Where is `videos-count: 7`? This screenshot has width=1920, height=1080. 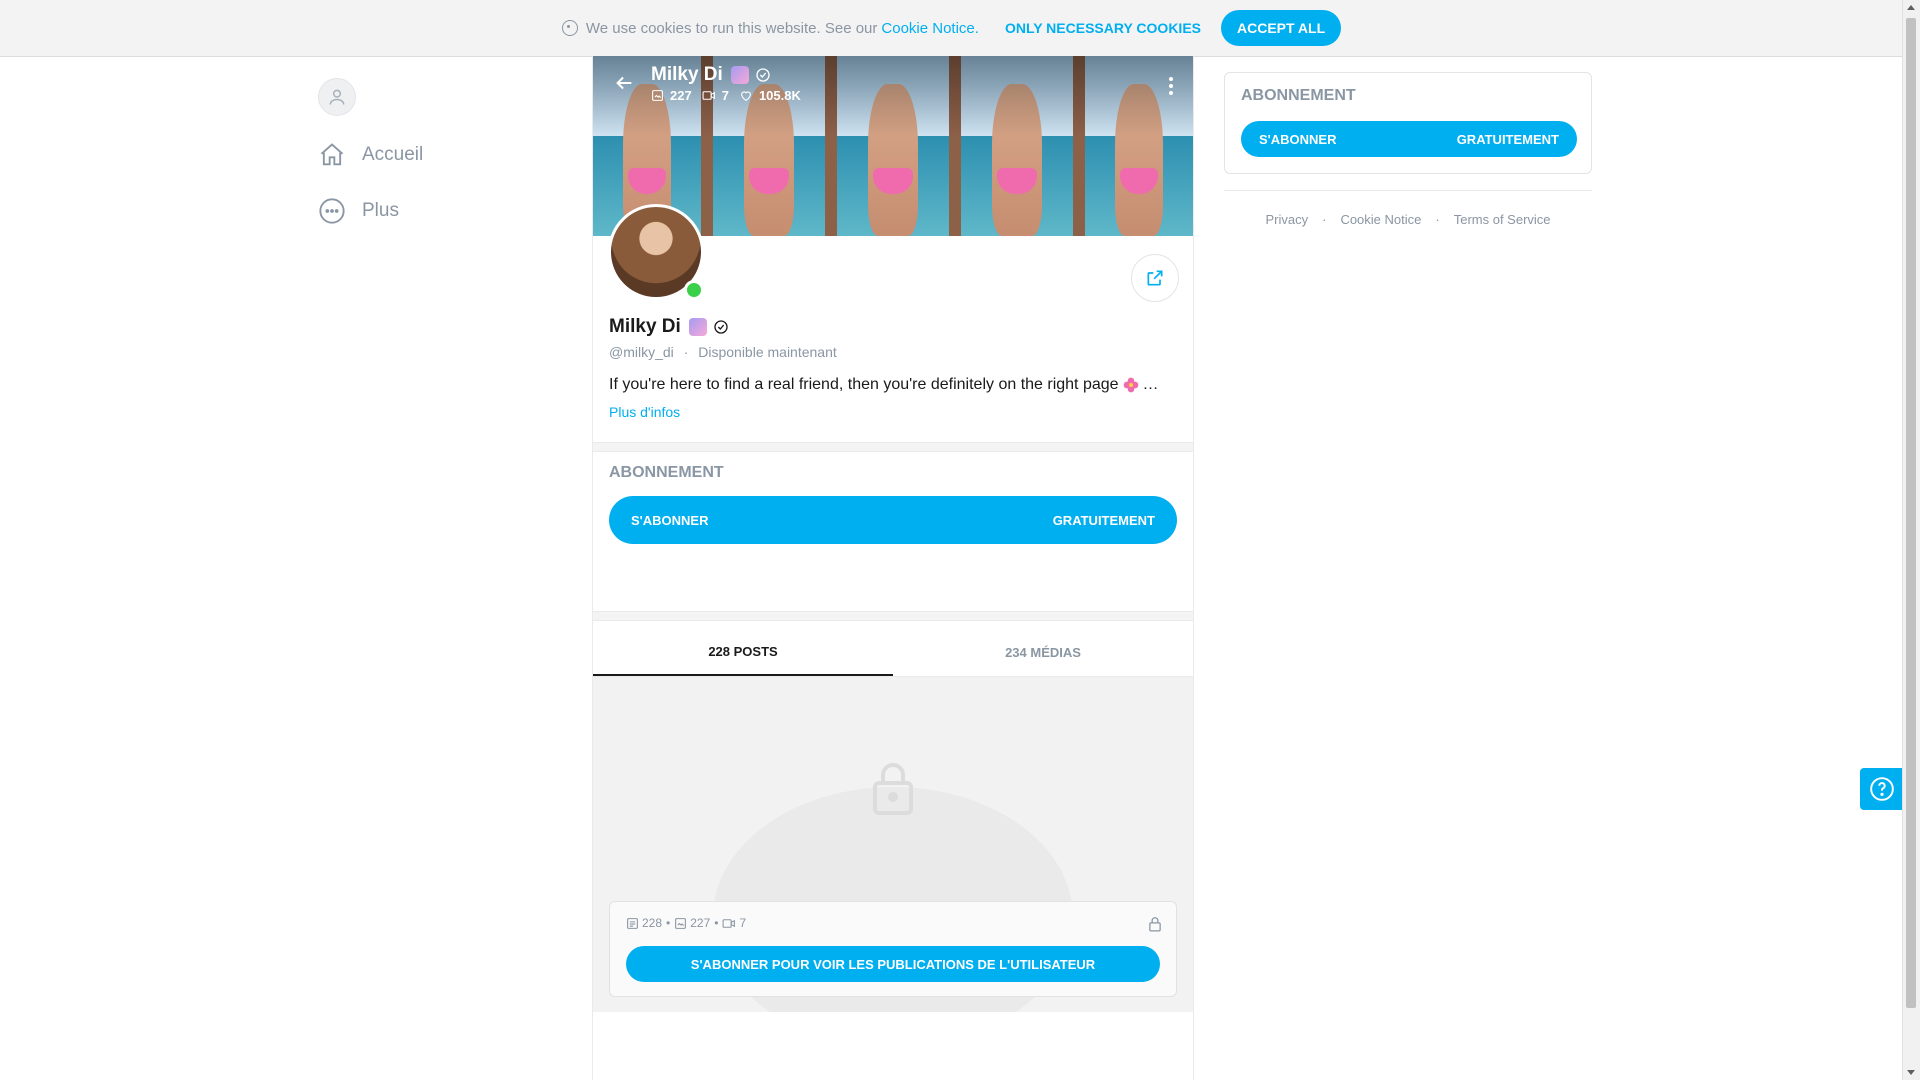 videos-count: 7 is located at coordinates (725, 95).